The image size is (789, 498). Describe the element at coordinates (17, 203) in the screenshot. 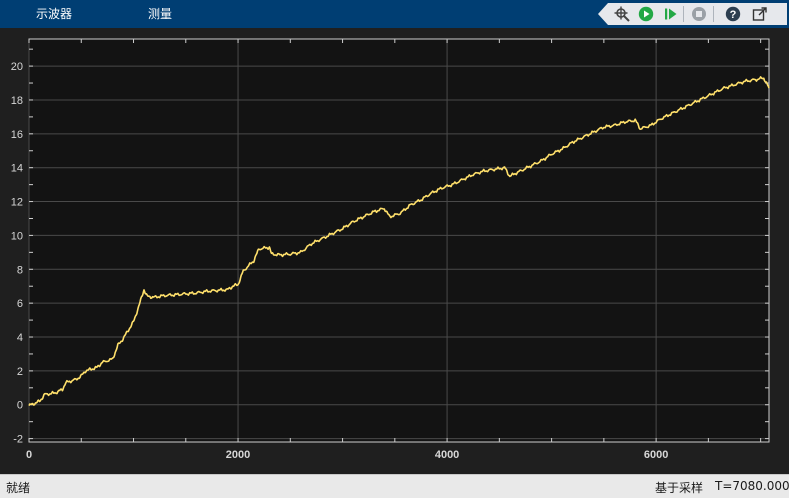

I see `y-tick-label: 12` at that location.